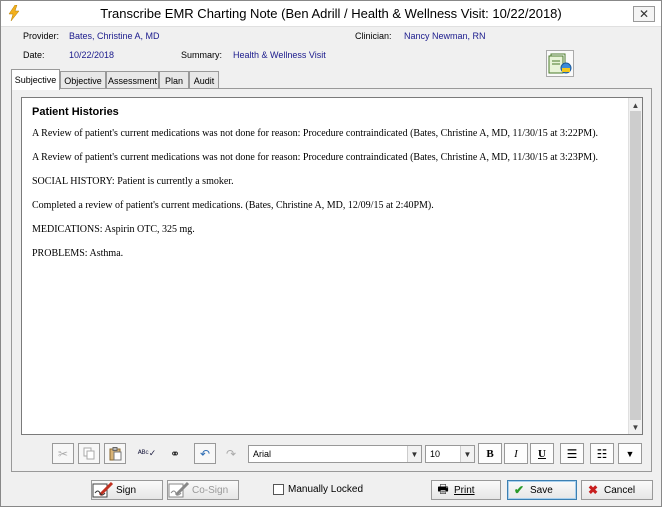 This screenshot has width=662, height=507. What do you see at coordinates (490, 453) in the screenshot?
I see `bold-button: B` at bounding box center [490, 453].